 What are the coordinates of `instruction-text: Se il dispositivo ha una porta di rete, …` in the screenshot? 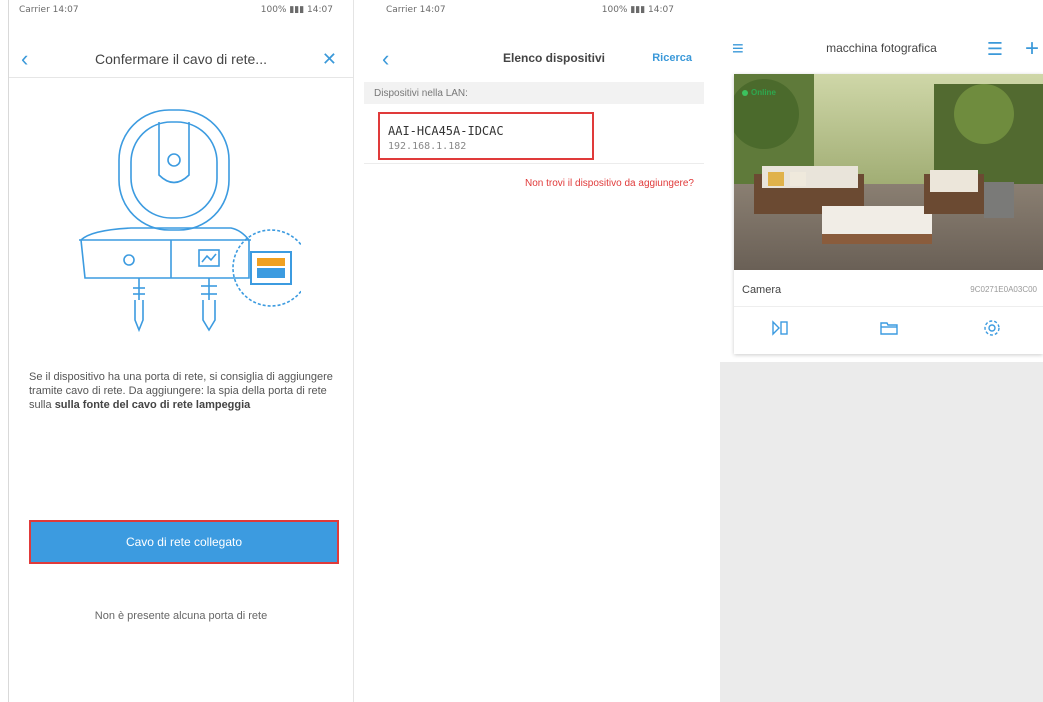 It's located at (184, 391).